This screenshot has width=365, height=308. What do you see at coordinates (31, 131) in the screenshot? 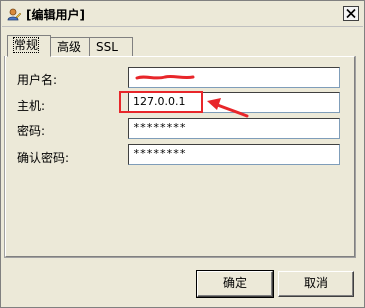
I see `password-label: 密码:` at bounding box center [31, 131].